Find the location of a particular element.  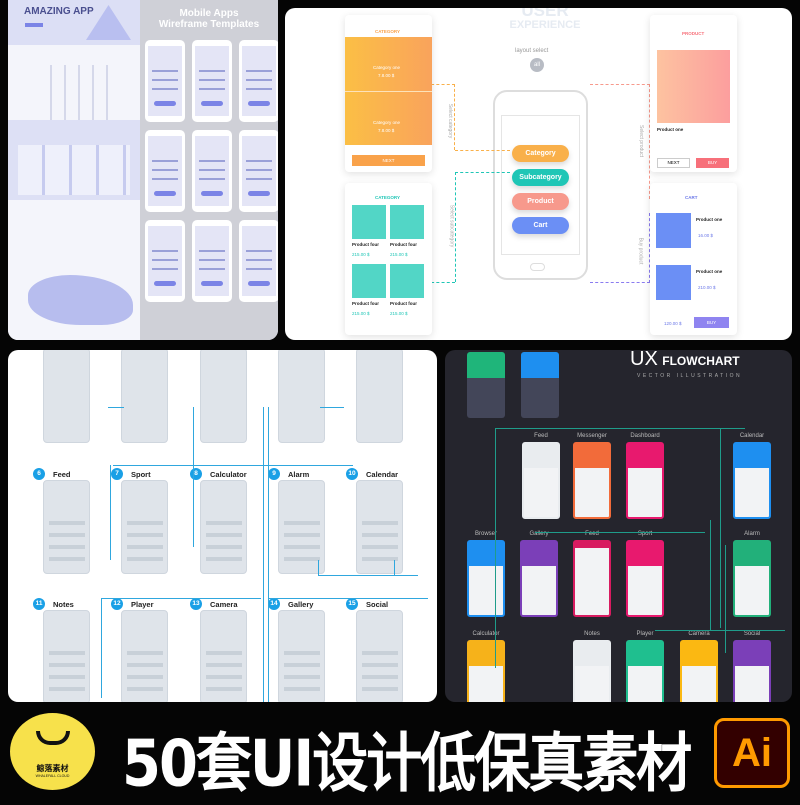

step-number-badge: 6 is located at coordinates (39, 474).